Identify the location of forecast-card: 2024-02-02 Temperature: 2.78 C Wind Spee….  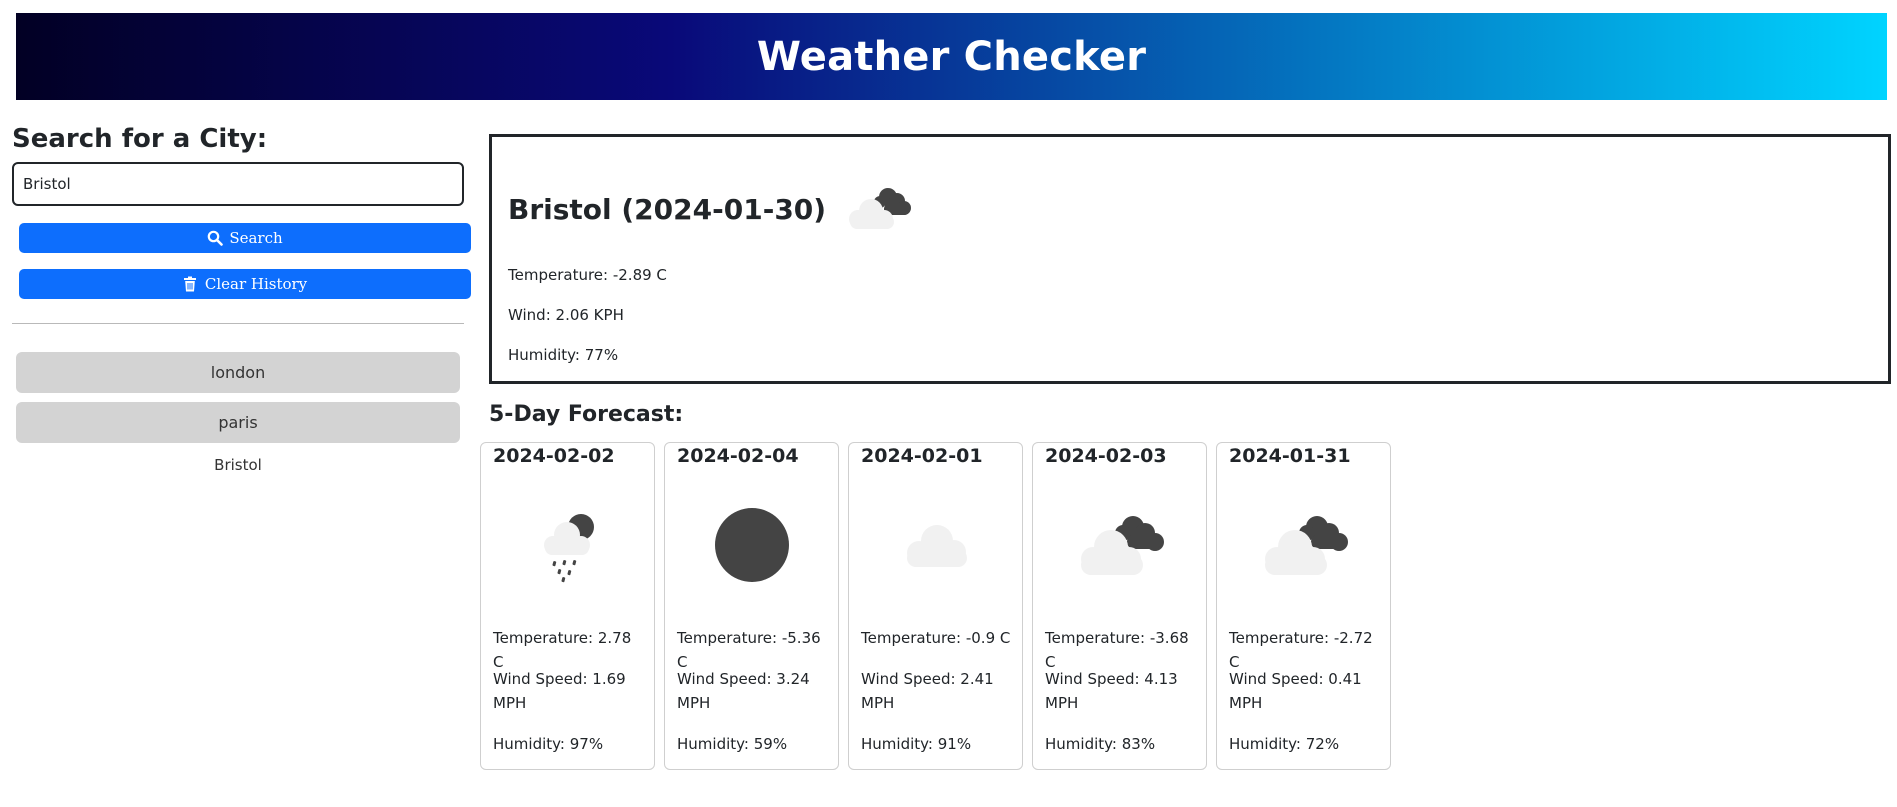
(567, 606).